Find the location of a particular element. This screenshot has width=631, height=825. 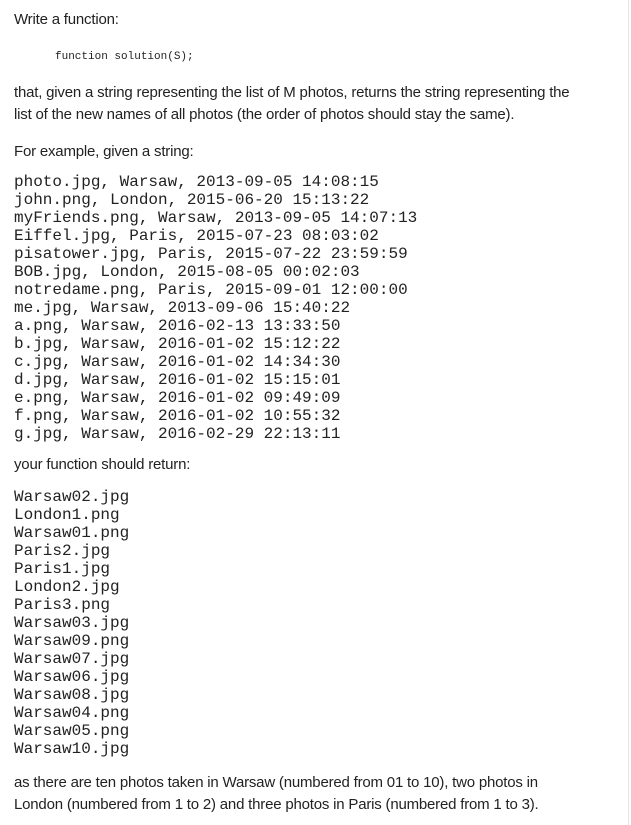

output-line: Warsaw02.jpg is located at coordinates (72, 497).